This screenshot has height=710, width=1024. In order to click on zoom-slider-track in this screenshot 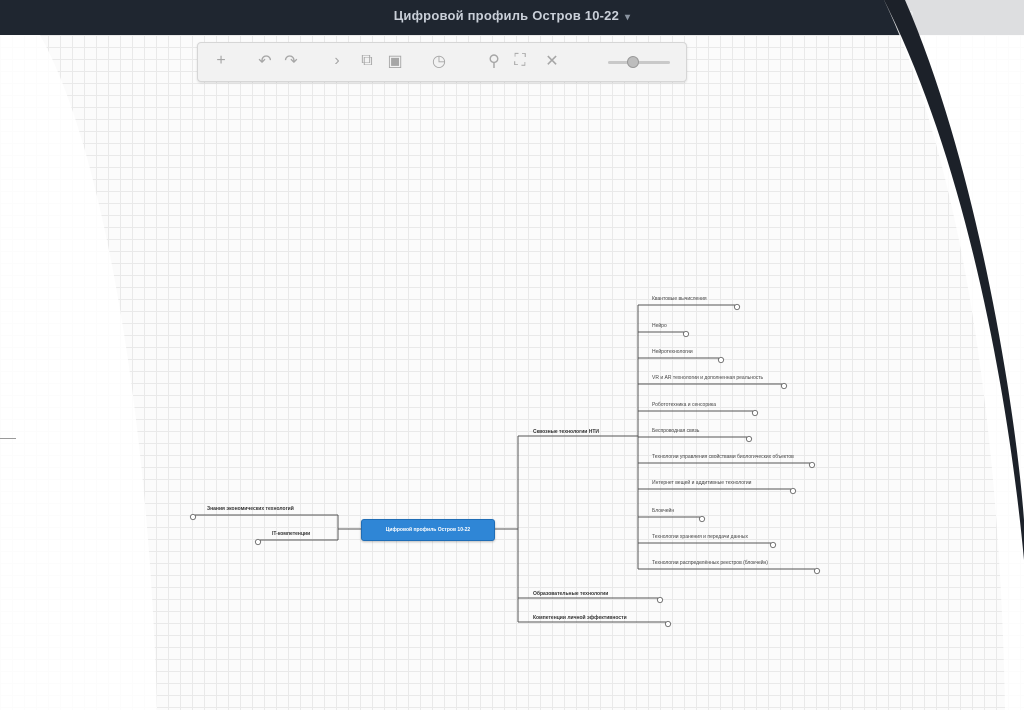, I will do `click(639, 62)`.